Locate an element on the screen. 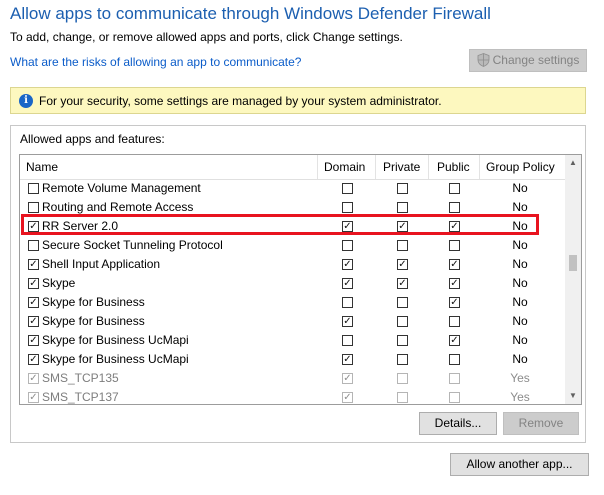 Image resolution: width=604 pixels, height=495 pixels. column-header-domain: Domain is located at coordinates (344, 167).